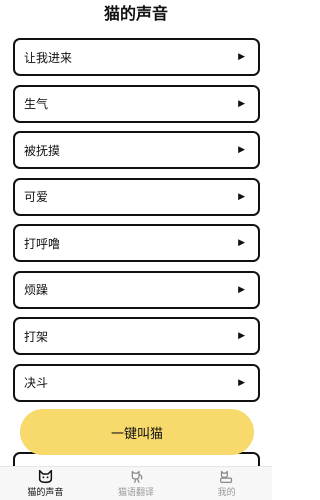 The width and height of the screenshot is (320, 500). I want to click on sound-item-label: 决斗, so click(36, 383).